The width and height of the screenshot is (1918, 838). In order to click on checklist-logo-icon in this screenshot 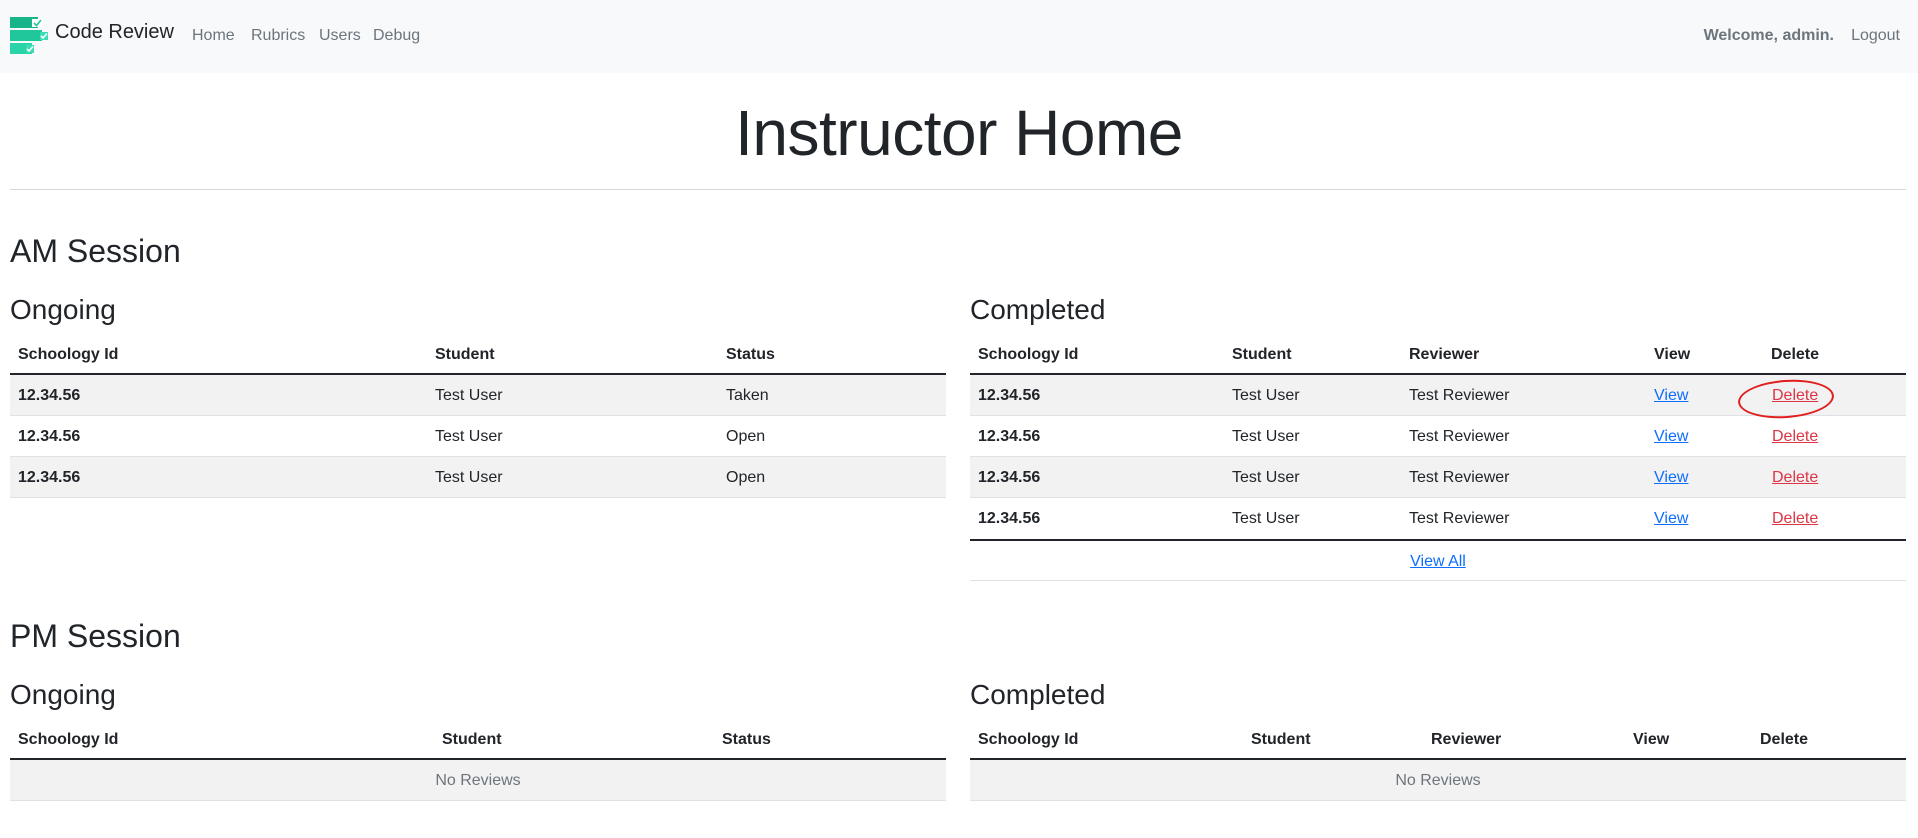, I will do `click(29, 35)`.